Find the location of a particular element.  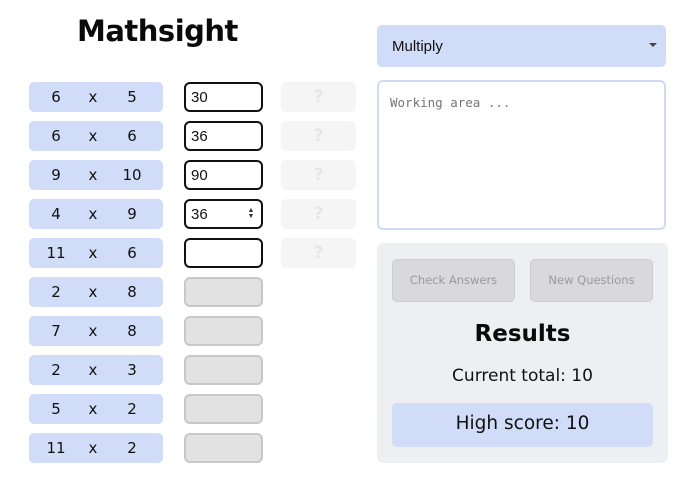

operand-a: 5 is located at coordinates (56, 409).